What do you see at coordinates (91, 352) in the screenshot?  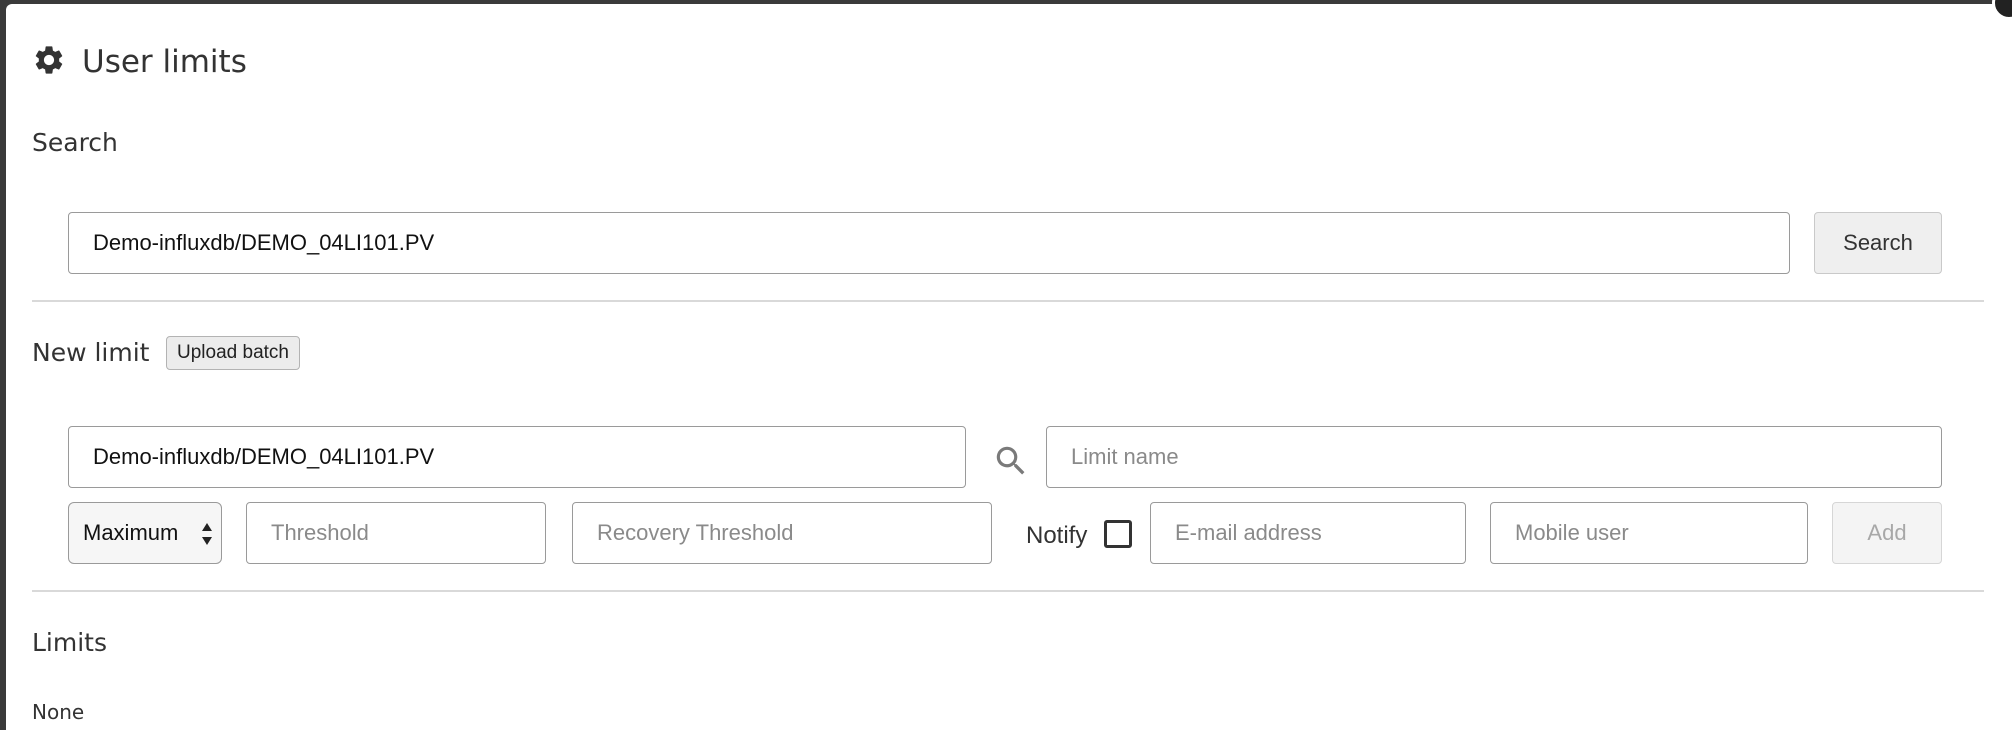 I see `new-limit-section-label: New limit` at bounding box center [91, 352].